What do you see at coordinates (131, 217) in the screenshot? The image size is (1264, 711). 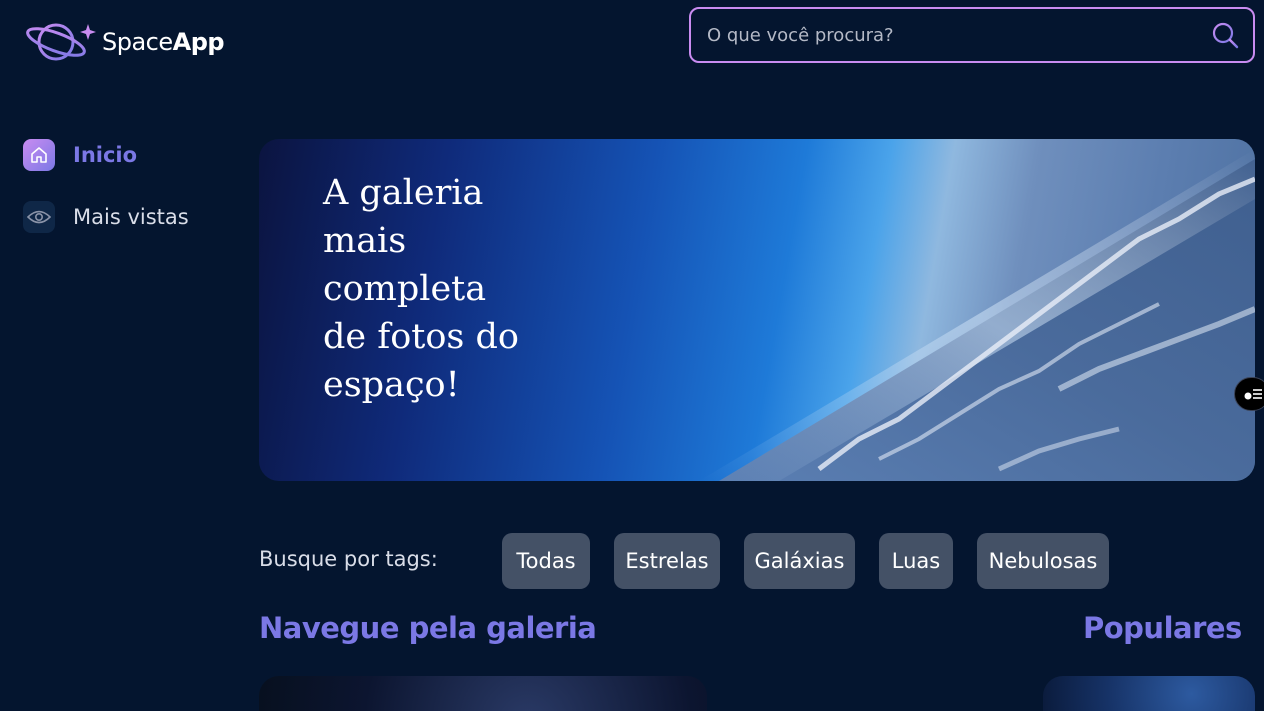 I see `sidebar-item-label: Mais vistas` at bounding box center [131, 217].